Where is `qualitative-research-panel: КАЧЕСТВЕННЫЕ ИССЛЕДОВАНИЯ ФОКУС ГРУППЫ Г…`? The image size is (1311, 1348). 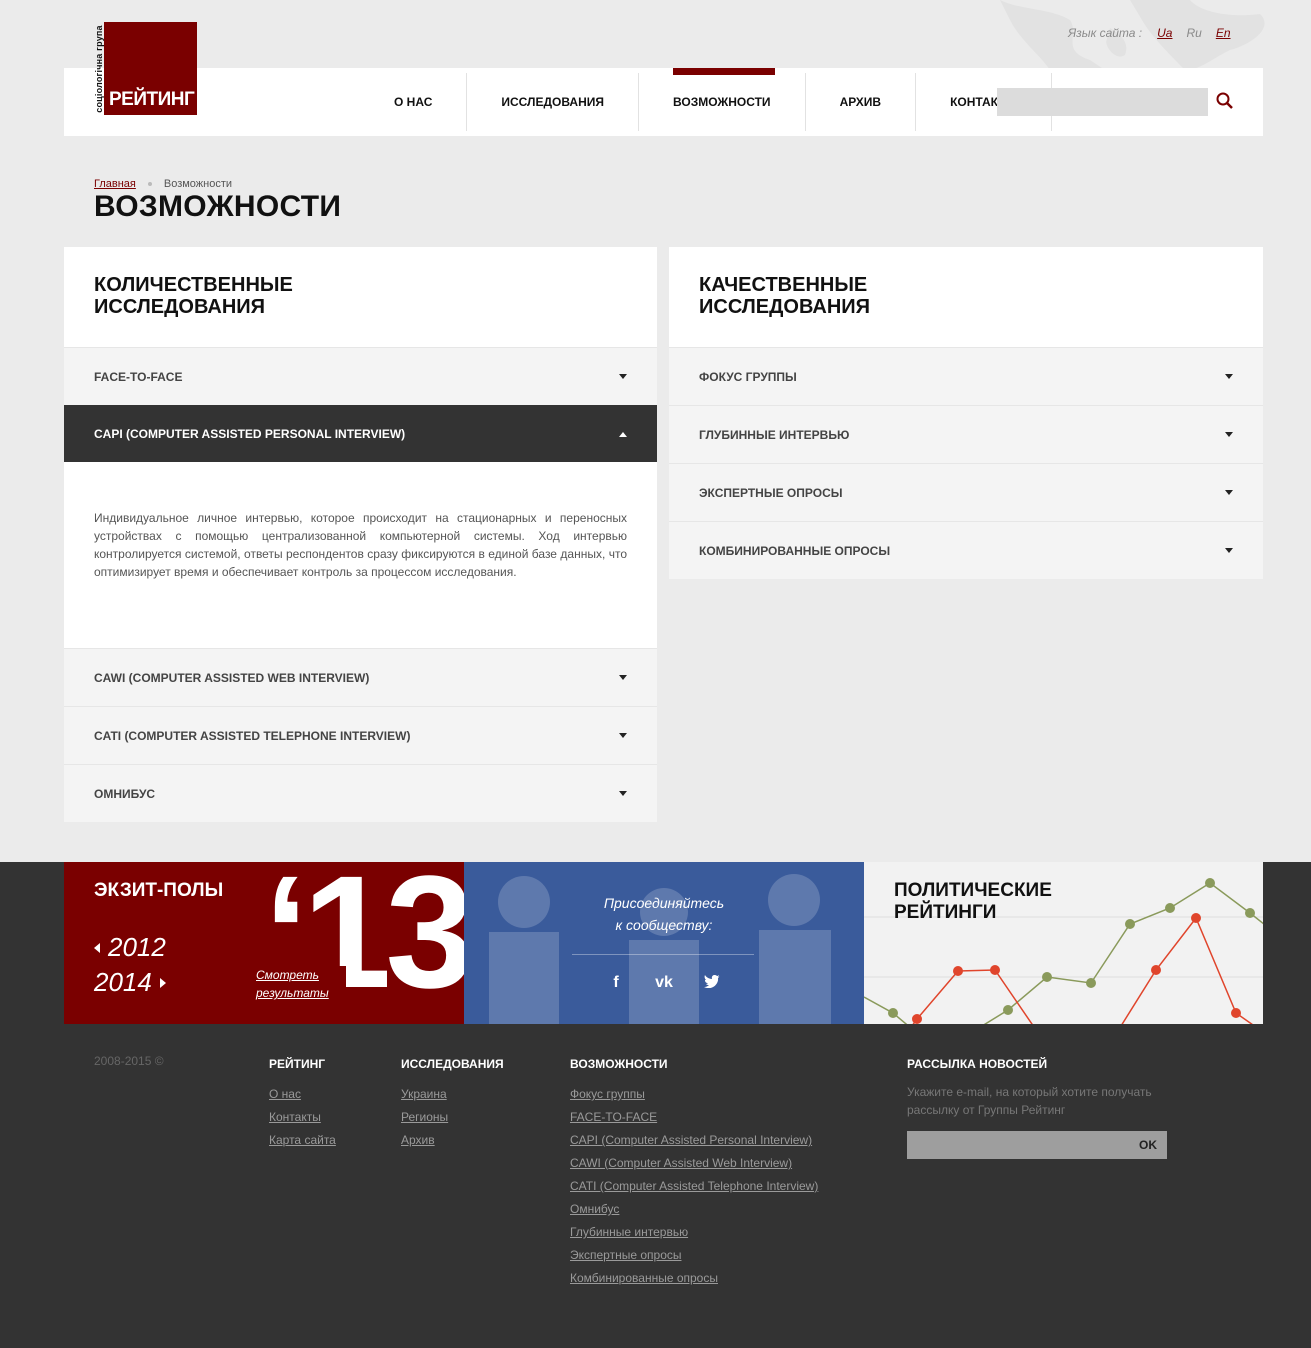 qualitative-research-panel: КАЧЕСТВЕННЫЕ ИССЛЕДОВАНИЯ ФОКУС ГРУППЫ Г… is located at coordinates (966, 413).